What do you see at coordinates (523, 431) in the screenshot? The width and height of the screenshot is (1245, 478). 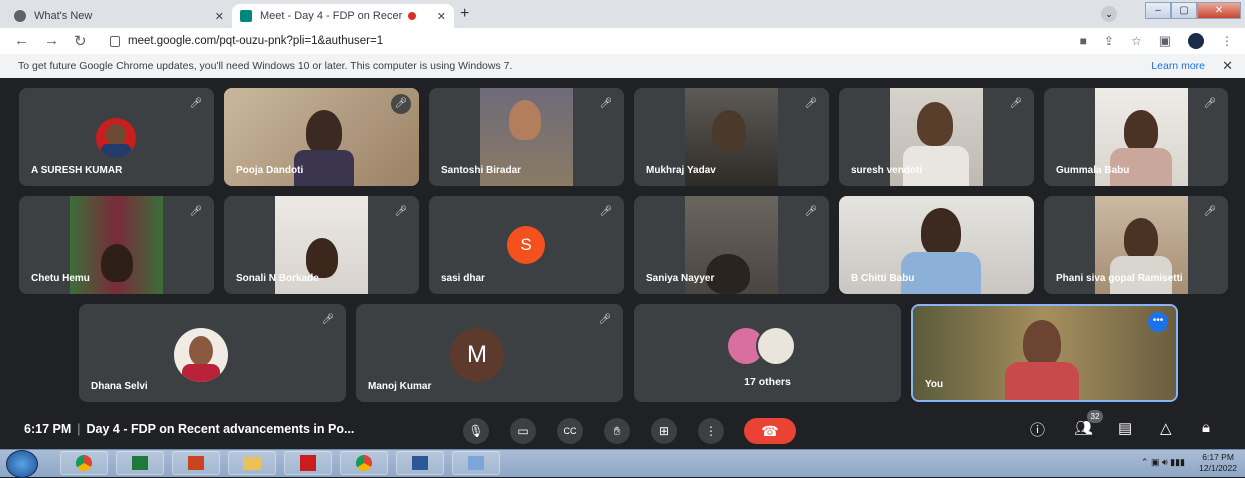 I see `camera-button: ▭` at bounding box center [523, 431].